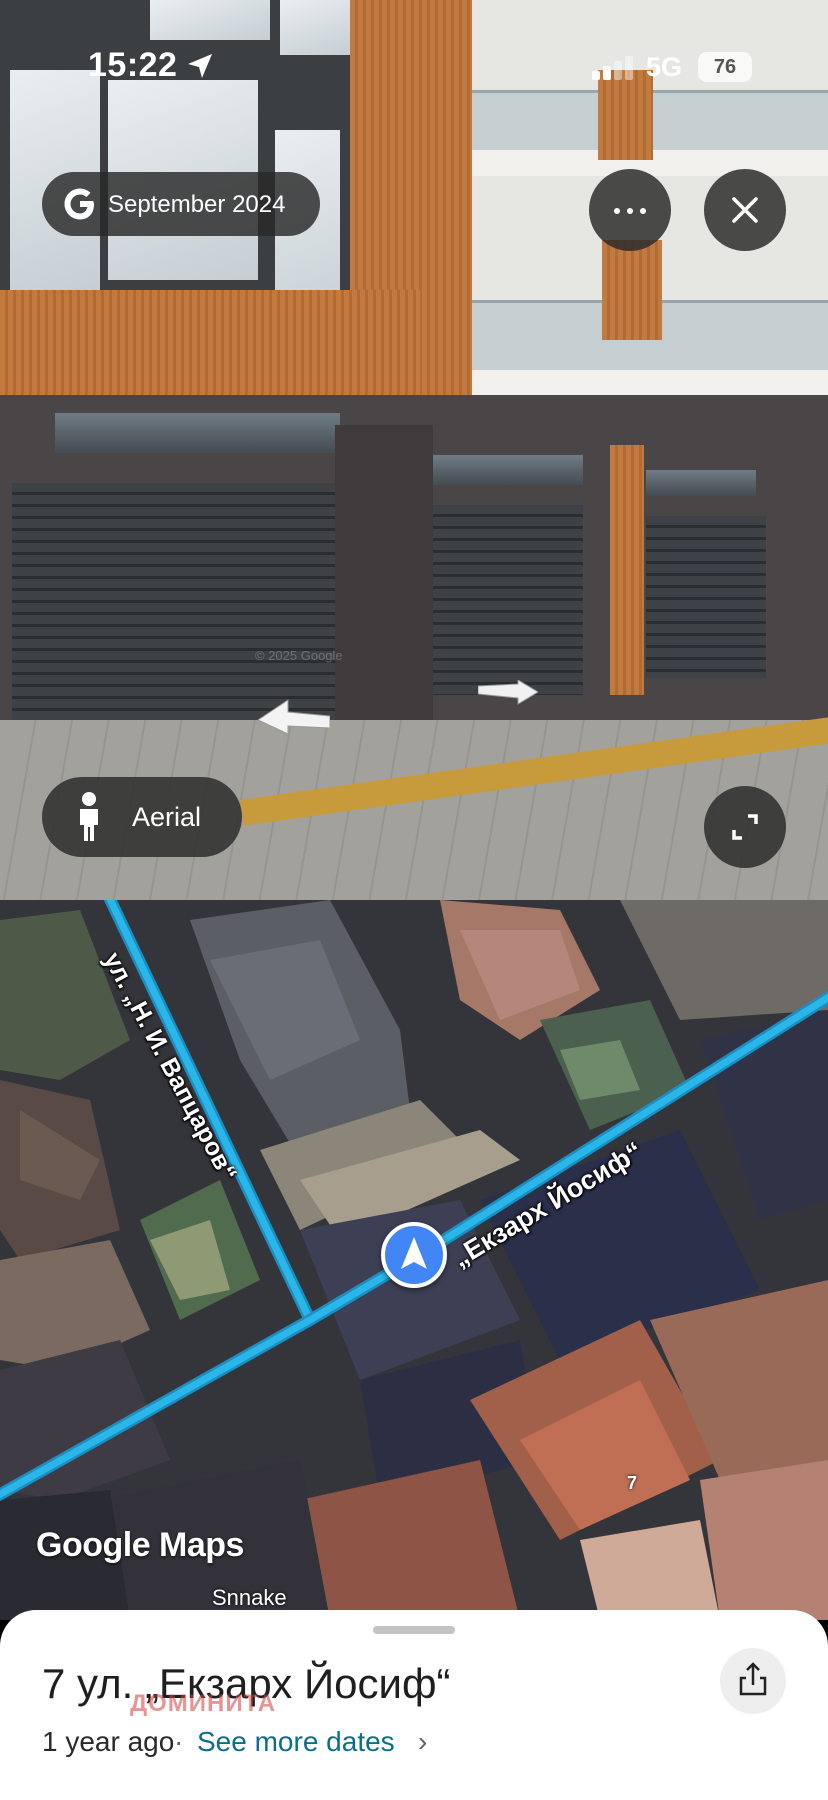  Describe the element at coordinates (79, 204) in the screenshot. I see `google-g-icon` at that location.